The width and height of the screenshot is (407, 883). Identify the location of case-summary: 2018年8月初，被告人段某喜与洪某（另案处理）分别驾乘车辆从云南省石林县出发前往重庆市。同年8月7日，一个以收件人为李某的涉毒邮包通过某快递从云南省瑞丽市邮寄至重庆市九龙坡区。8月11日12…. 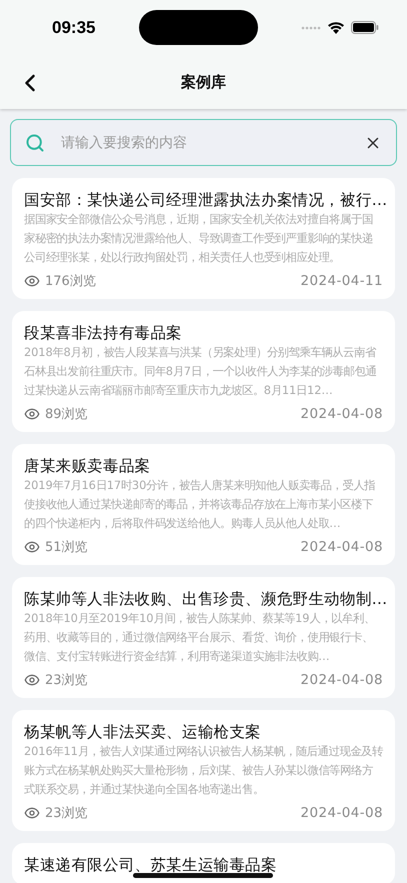
(201, 371).